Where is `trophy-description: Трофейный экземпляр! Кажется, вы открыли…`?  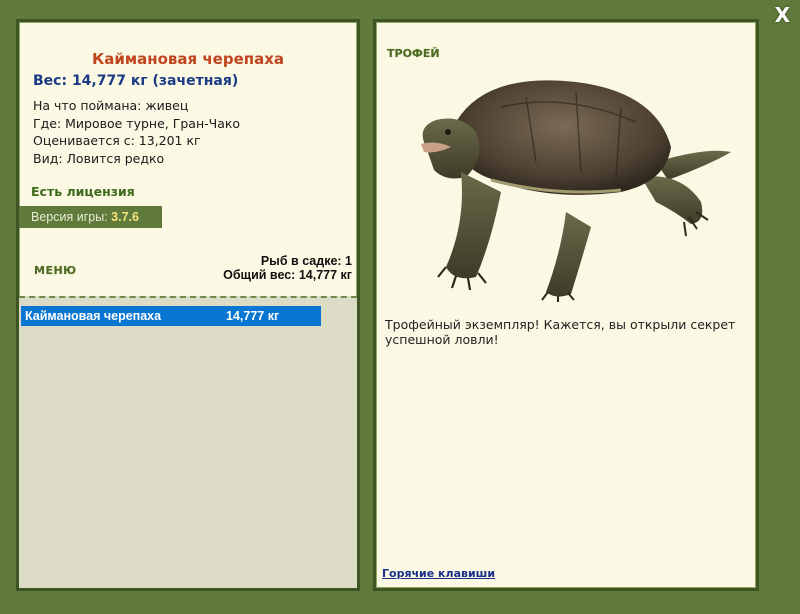 trophy-description: Трофейный экземпляр! Кажется, вы открыли… is located at coordinates (560, 332).